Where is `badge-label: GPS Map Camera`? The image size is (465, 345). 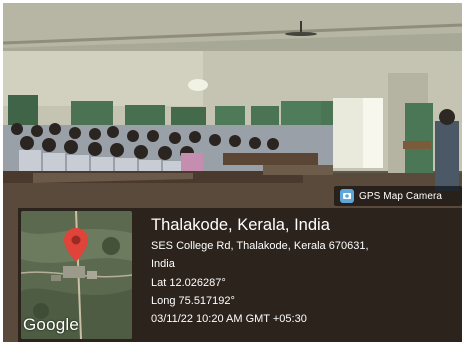 badge-label: GPS Map Camera is located at coordinates (401, 196).